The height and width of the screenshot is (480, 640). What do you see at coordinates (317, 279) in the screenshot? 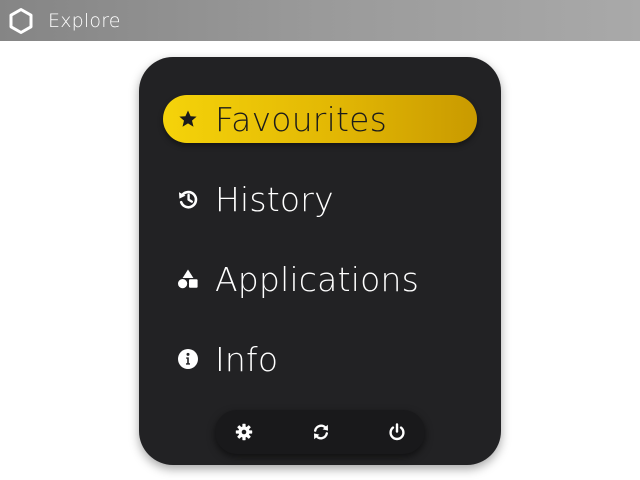
I see `menu-item-label: Applications` at bounding box center [317, 279].